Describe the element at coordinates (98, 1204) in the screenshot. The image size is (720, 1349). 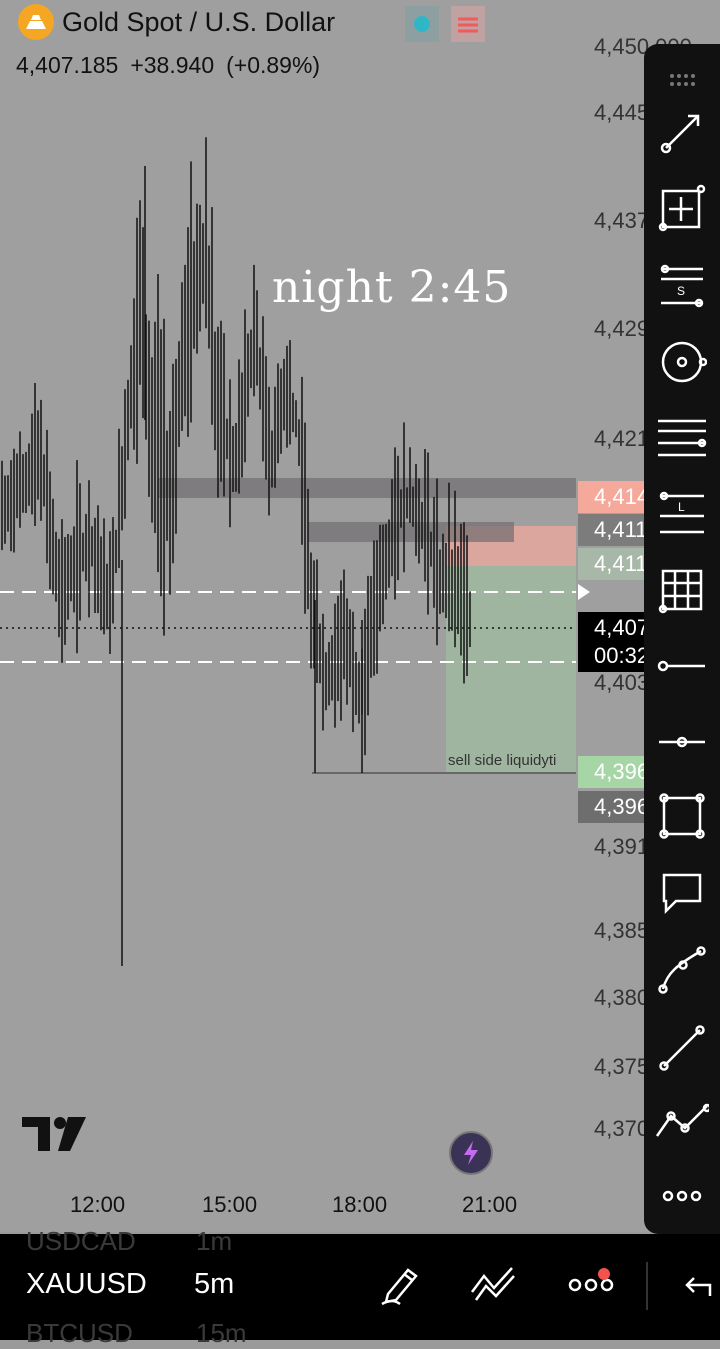
I see `time-tick: 12:00` at that location.